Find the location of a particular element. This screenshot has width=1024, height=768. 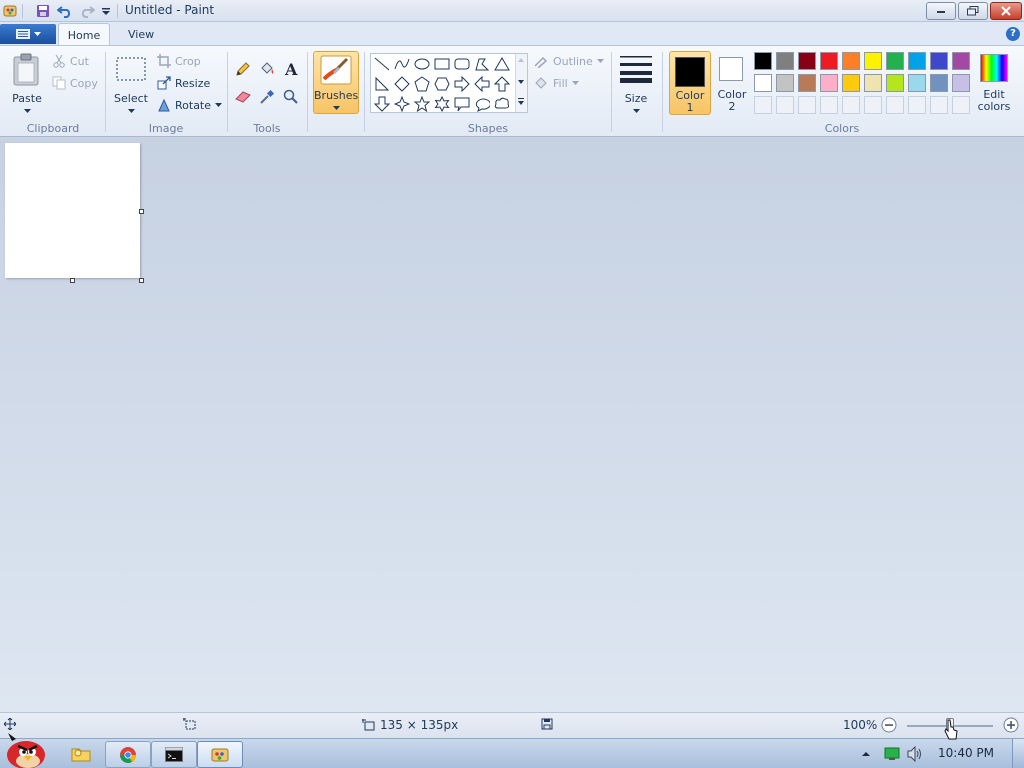

fill-tool-button is located at coordinates (267, 69).